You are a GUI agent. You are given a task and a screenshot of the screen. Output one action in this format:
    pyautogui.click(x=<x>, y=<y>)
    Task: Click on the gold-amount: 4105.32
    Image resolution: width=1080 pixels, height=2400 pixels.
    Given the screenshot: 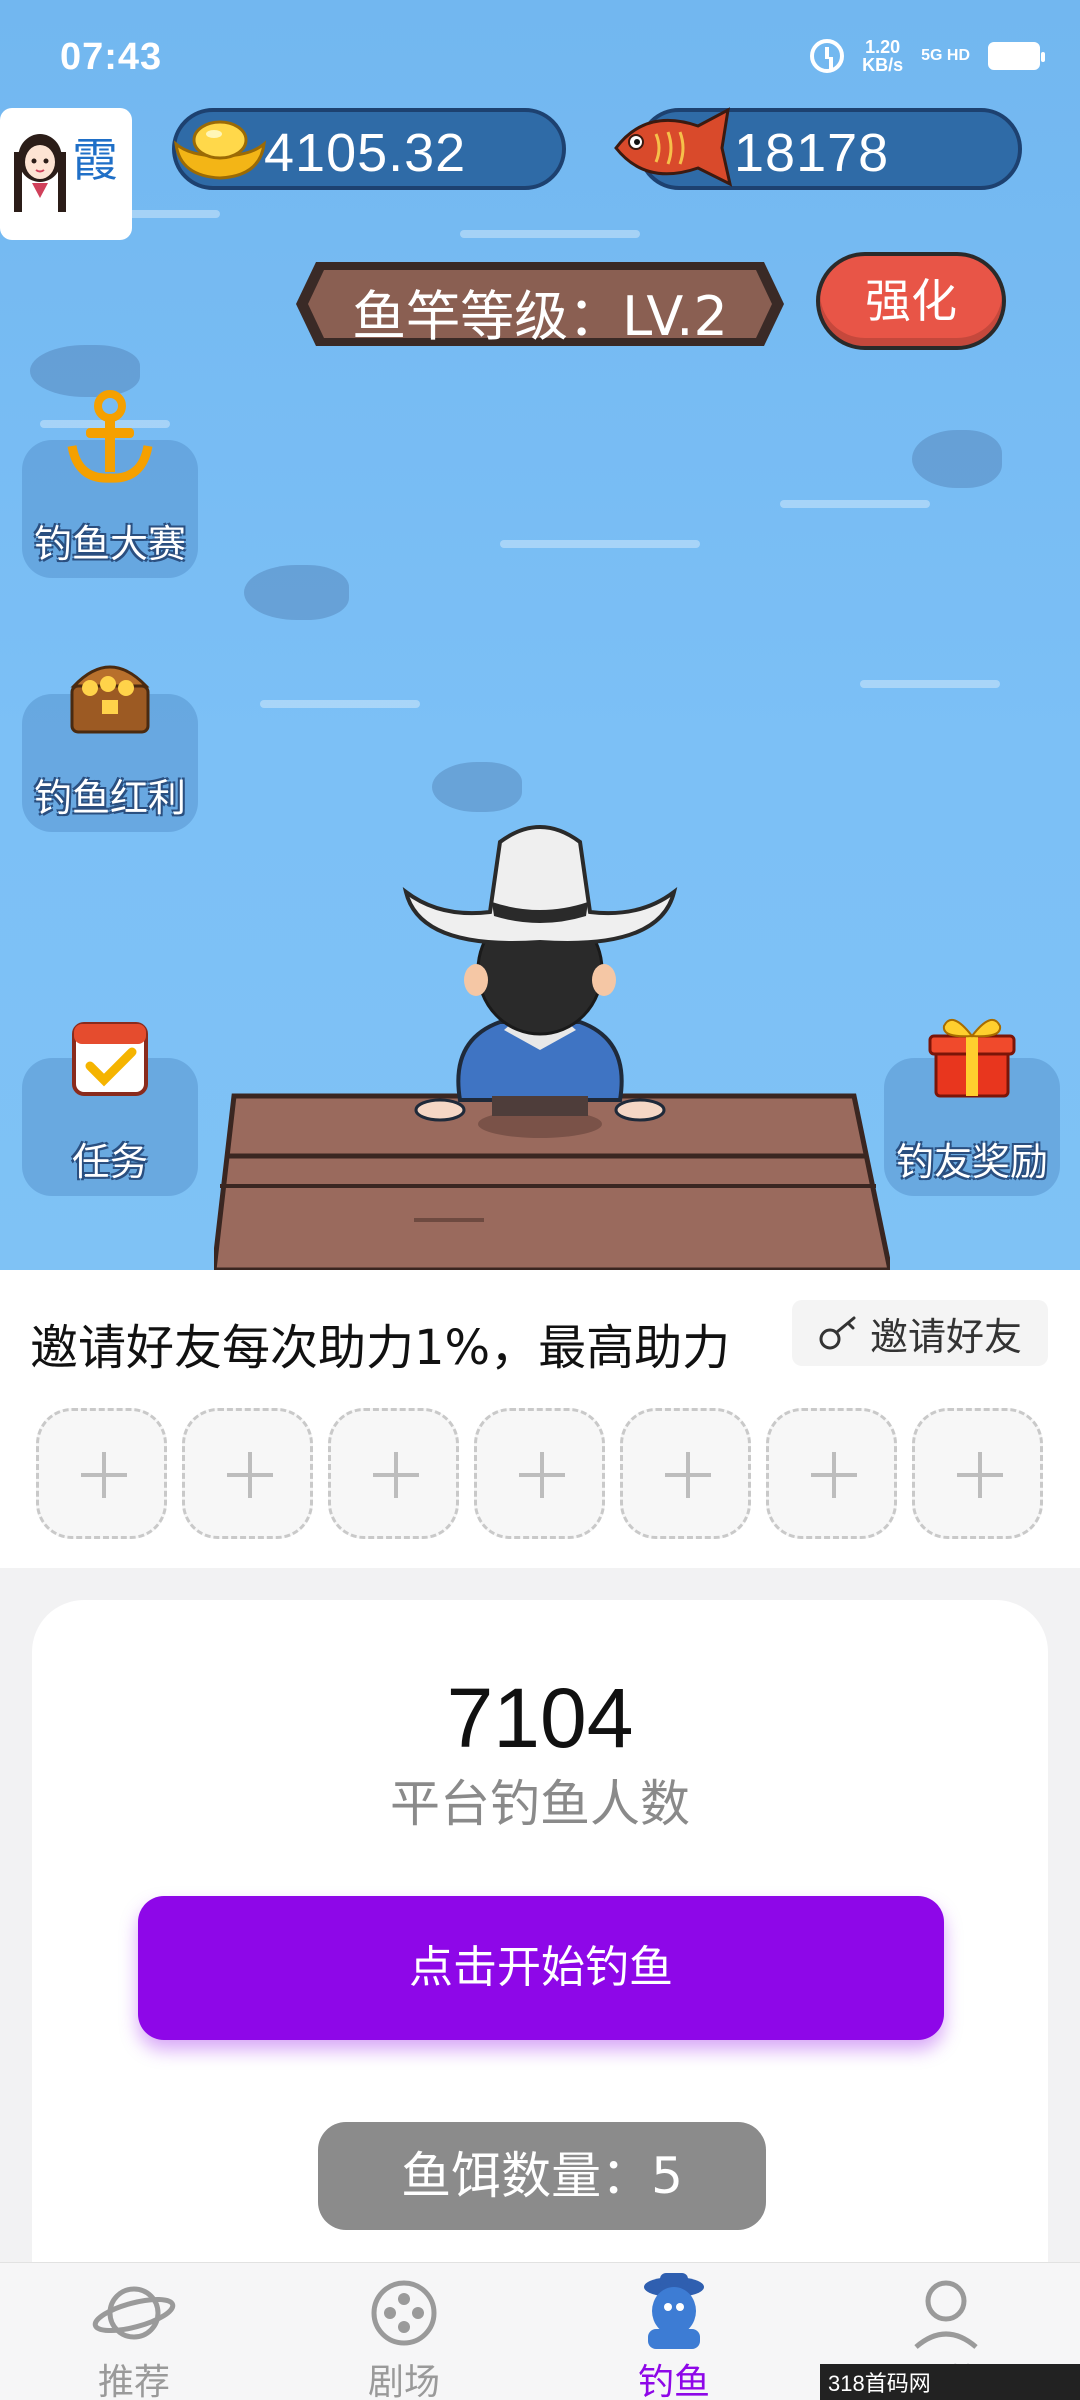 What is the action you would take?
    pyautogui.click(x=365, y=153)
    